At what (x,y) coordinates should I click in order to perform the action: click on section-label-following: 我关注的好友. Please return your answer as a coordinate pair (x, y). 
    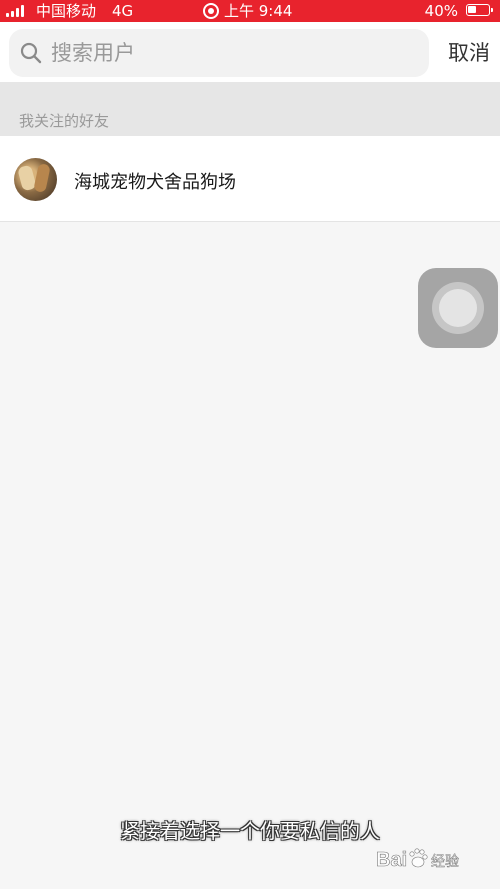
    Looking at the image, I should click on (64, 121).